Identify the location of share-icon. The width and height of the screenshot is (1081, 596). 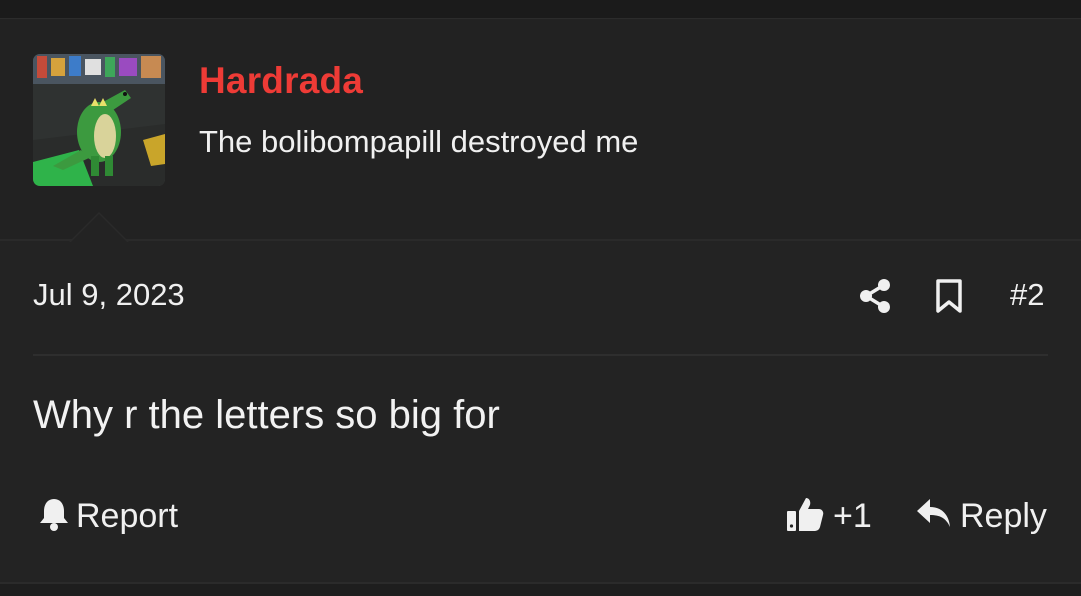
(875, 296).